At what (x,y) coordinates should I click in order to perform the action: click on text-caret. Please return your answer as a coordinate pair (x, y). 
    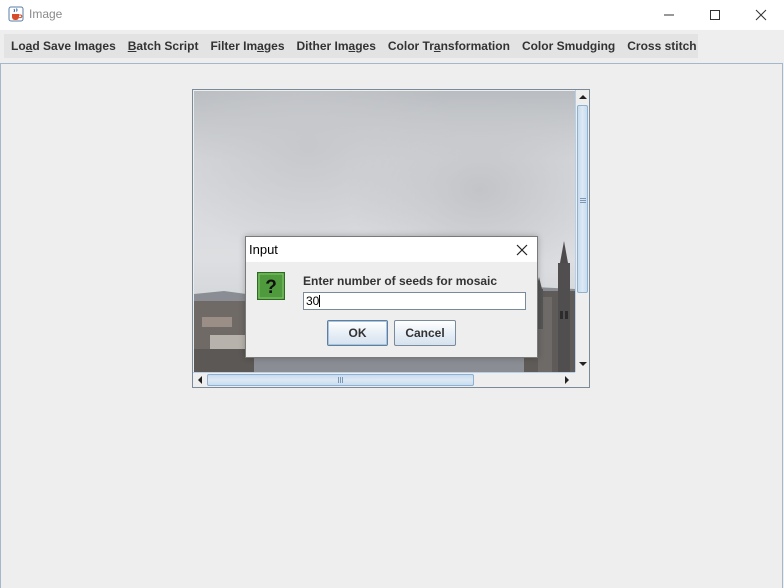
    Looking at the image, I should click on (320, 301).